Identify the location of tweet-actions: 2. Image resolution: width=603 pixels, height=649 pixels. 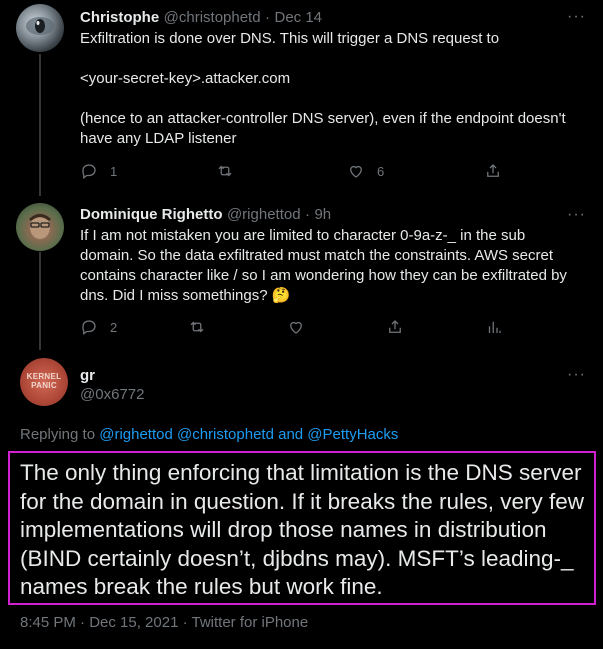
(330, 328).